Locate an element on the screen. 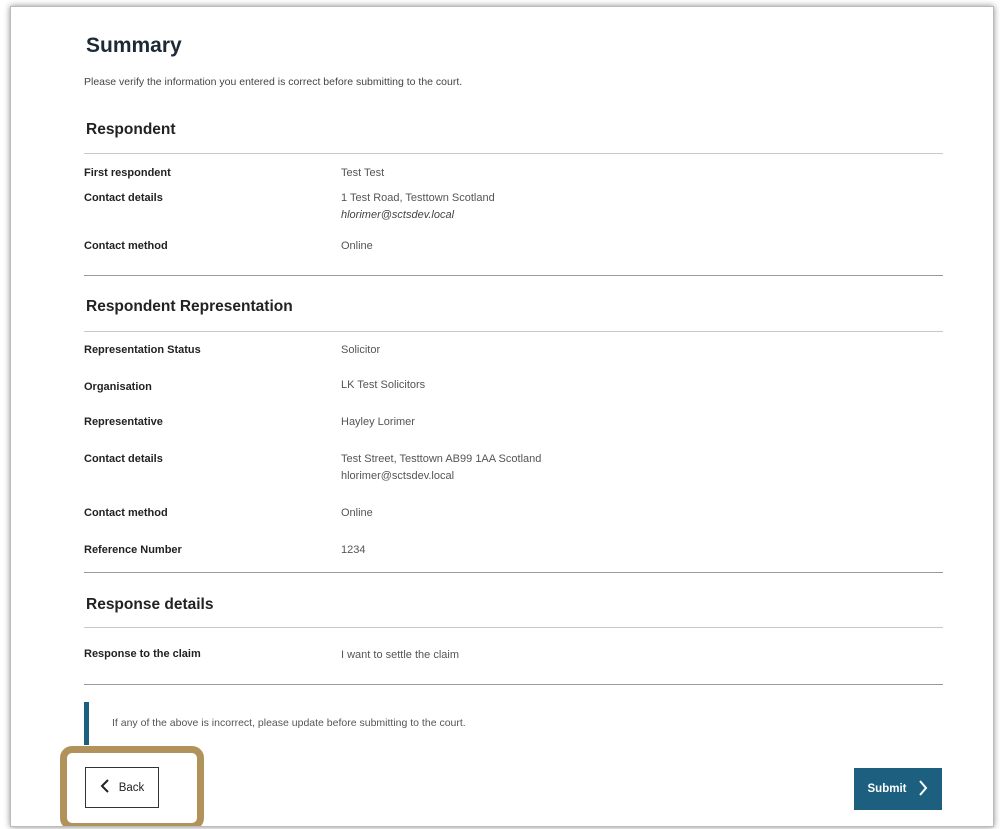 Image resolution: width=1000 pixels, height=829 pixels. representation-address: Test Street, Testtown AB99 1AA Scotland is located at coordinates (441, 459).